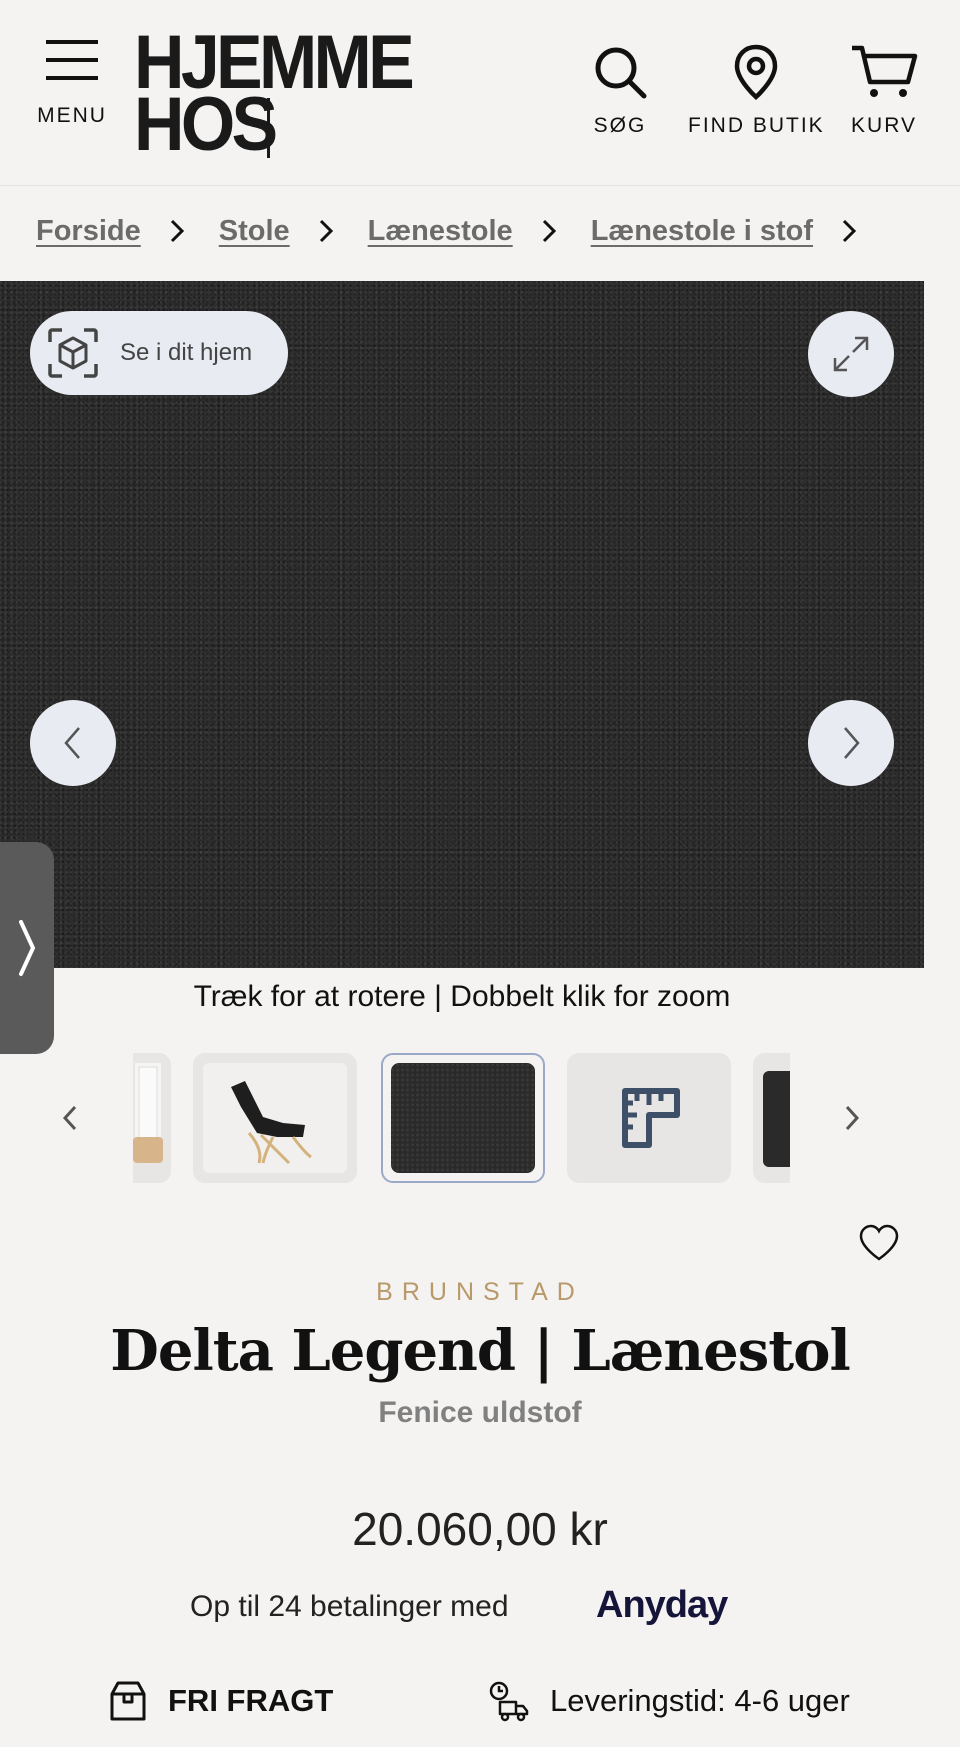 This screenshot has height=1747, width=960. Describe the element at coordinates (884, 125) in the screenshot. I see `cart-label: KURV` at that location.